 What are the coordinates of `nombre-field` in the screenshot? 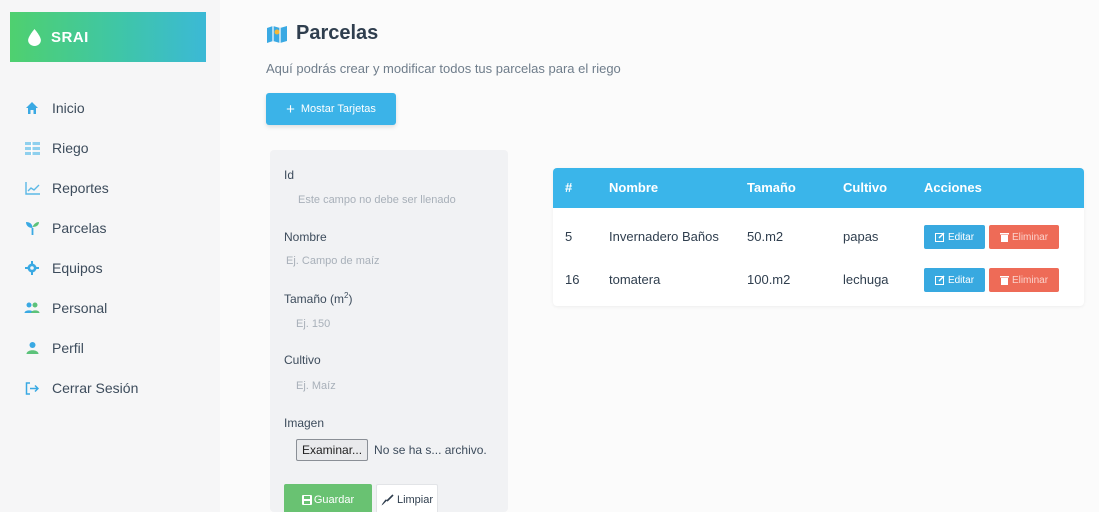 It's located at (389, 261).